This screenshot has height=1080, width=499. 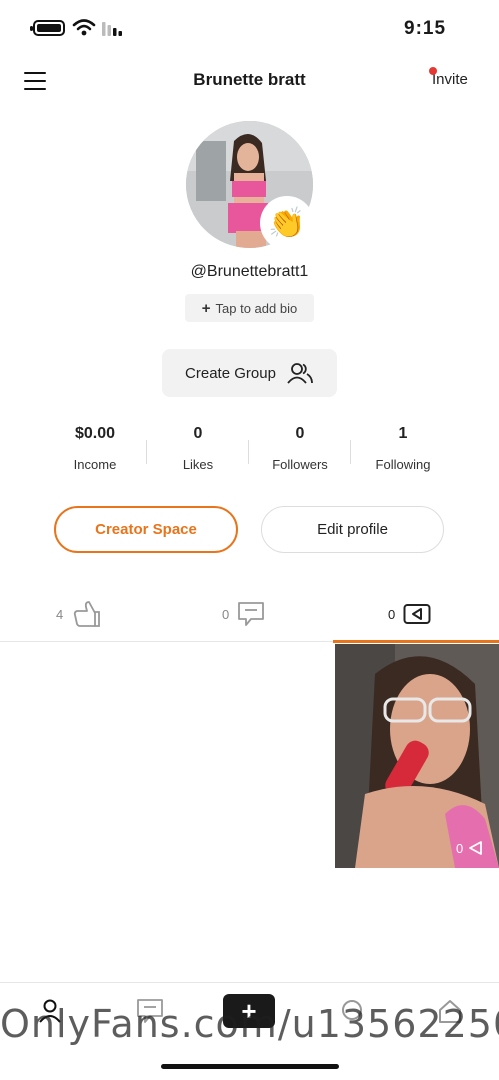 What do you see at coordinates (250, 1066) in the screenshot?
I see `home-indicator` at bounding box center [250, 1066].